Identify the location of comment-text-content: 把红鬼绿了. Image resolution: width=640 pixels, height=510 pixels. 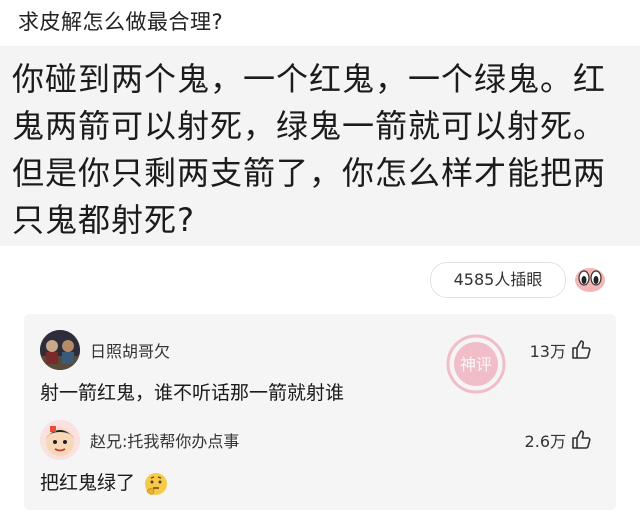
(88, 483).